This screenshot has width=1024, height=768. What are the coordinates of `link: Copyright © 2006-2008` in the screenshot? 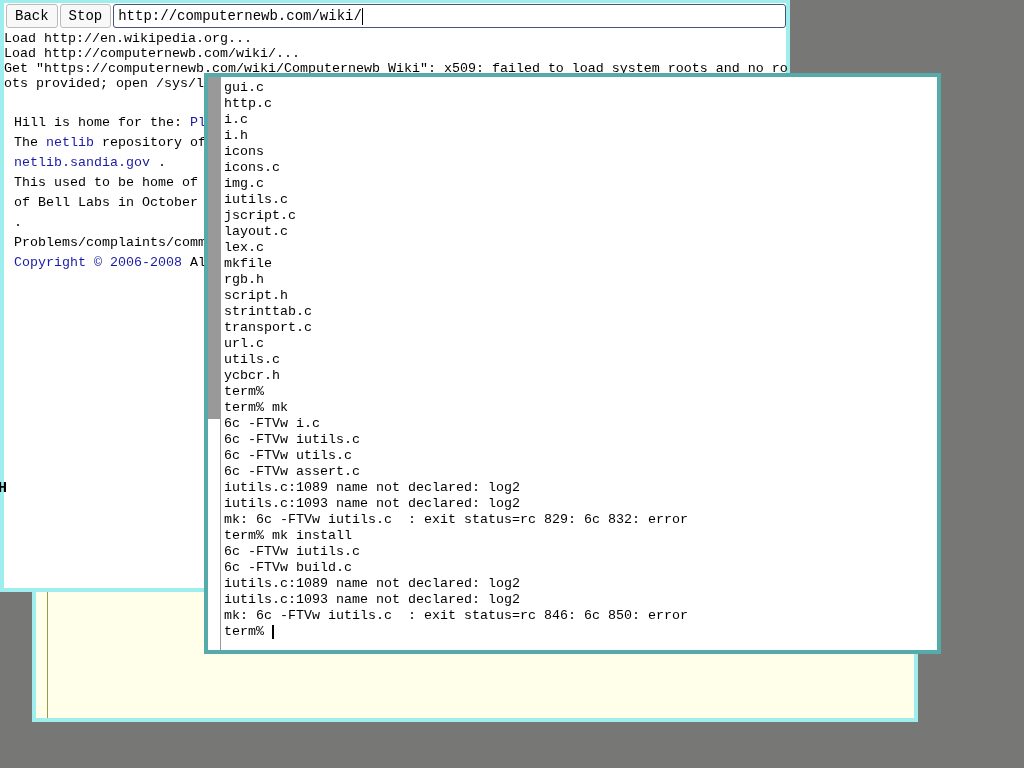 It's located at (98, 262).